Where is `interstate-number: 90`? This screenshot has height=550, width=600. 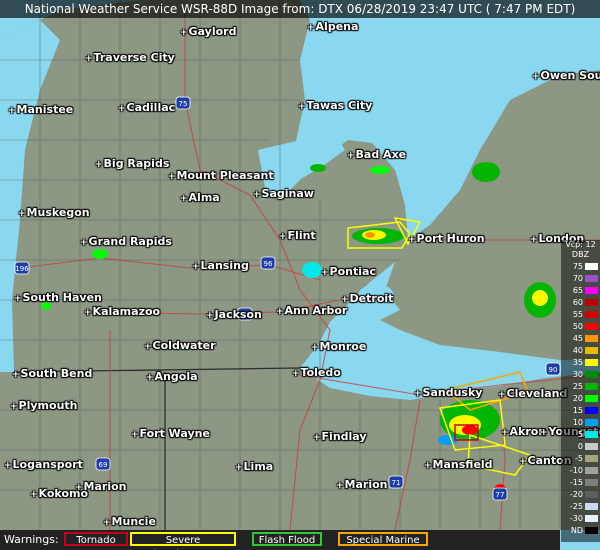 interstate-number: 90 is located at coordinates (553, 370).